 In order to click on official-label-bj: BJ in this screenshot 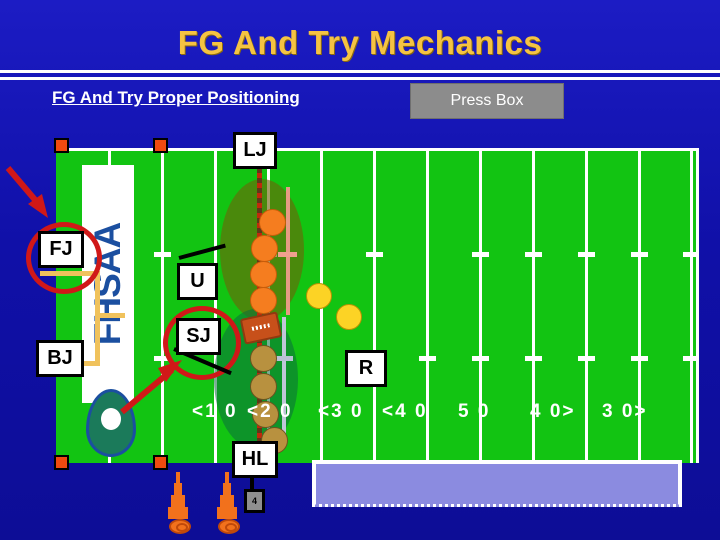, I will do `click(60, 358)`.